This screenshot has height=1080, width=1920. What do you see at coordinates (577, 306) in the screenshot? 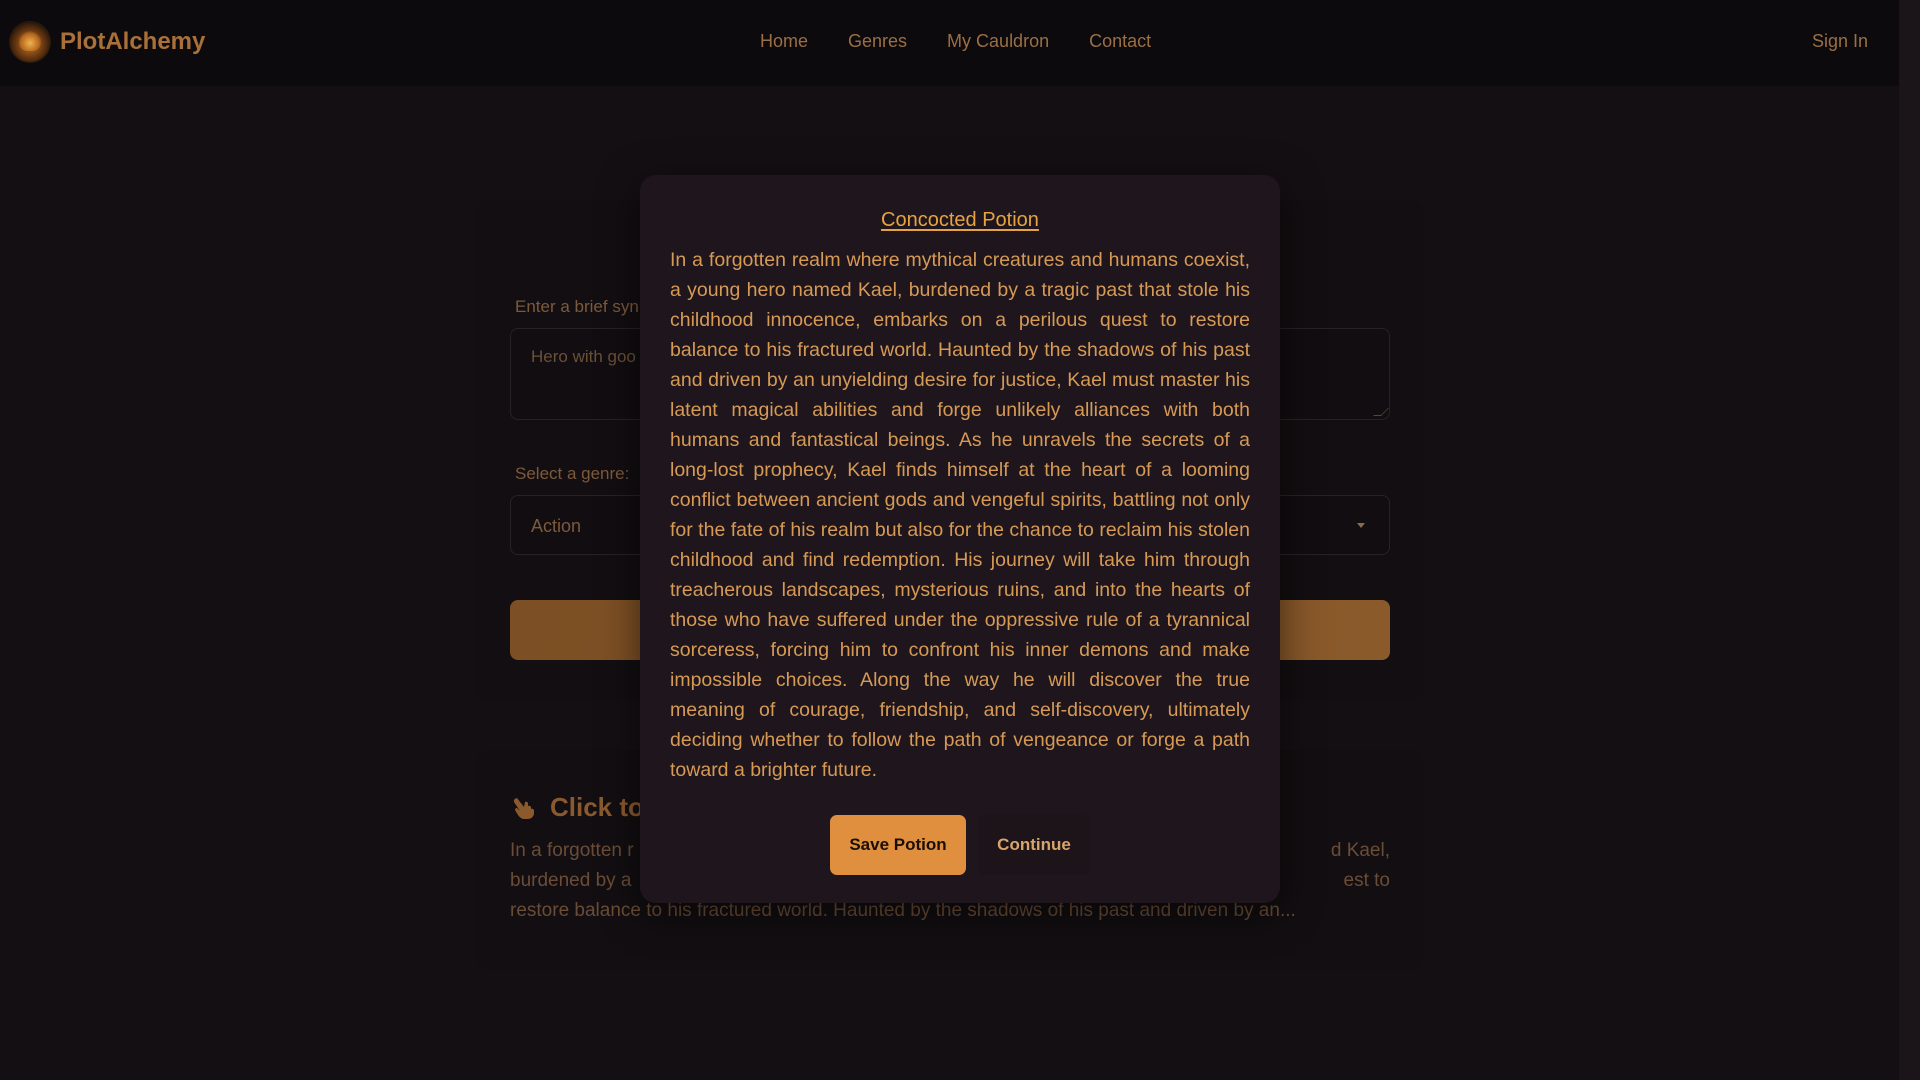
I see `synopsis-label: Enter a brief syn` at bounding box center [577, 306].